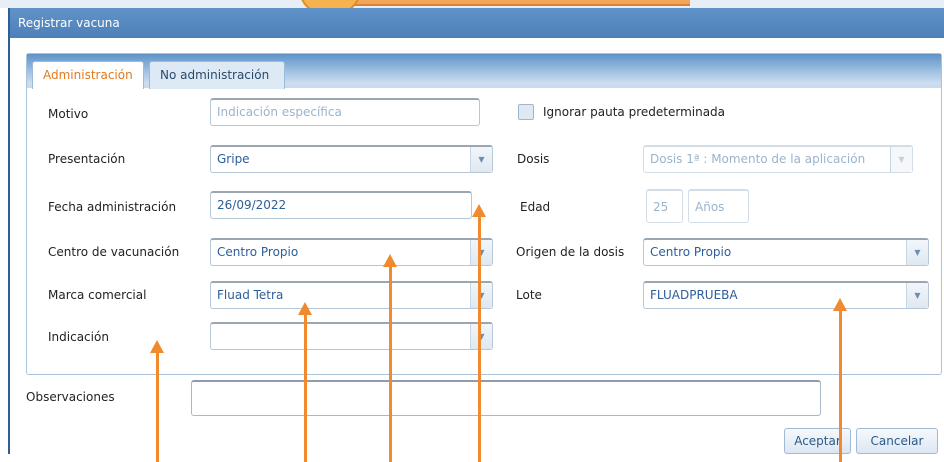  Describe the element at coordinates (250, 295) in the screenshot. I see `marca-value: Fluad Tetra` at that location.